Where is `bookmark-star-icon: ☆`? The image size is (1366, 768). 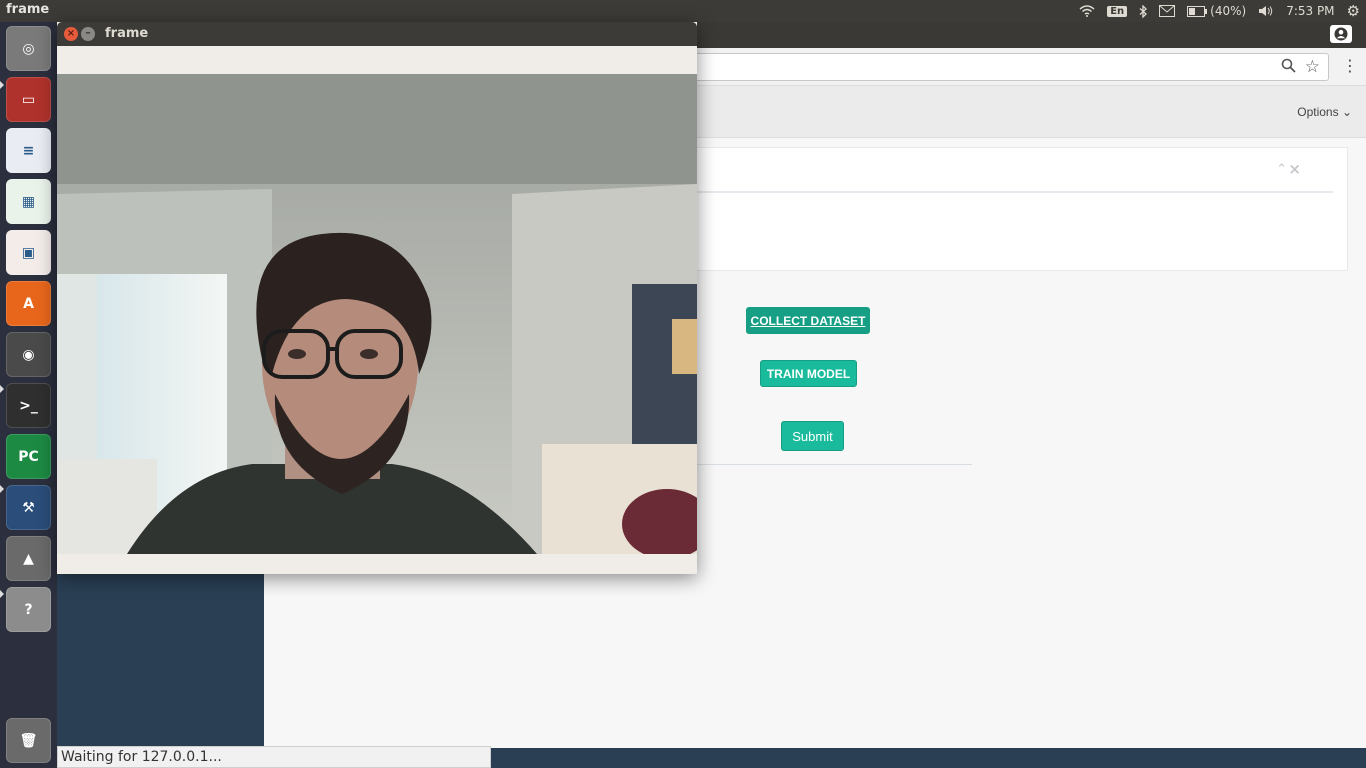
bookmark-star-icon: ☆ is located at coordinates (1312, 67).